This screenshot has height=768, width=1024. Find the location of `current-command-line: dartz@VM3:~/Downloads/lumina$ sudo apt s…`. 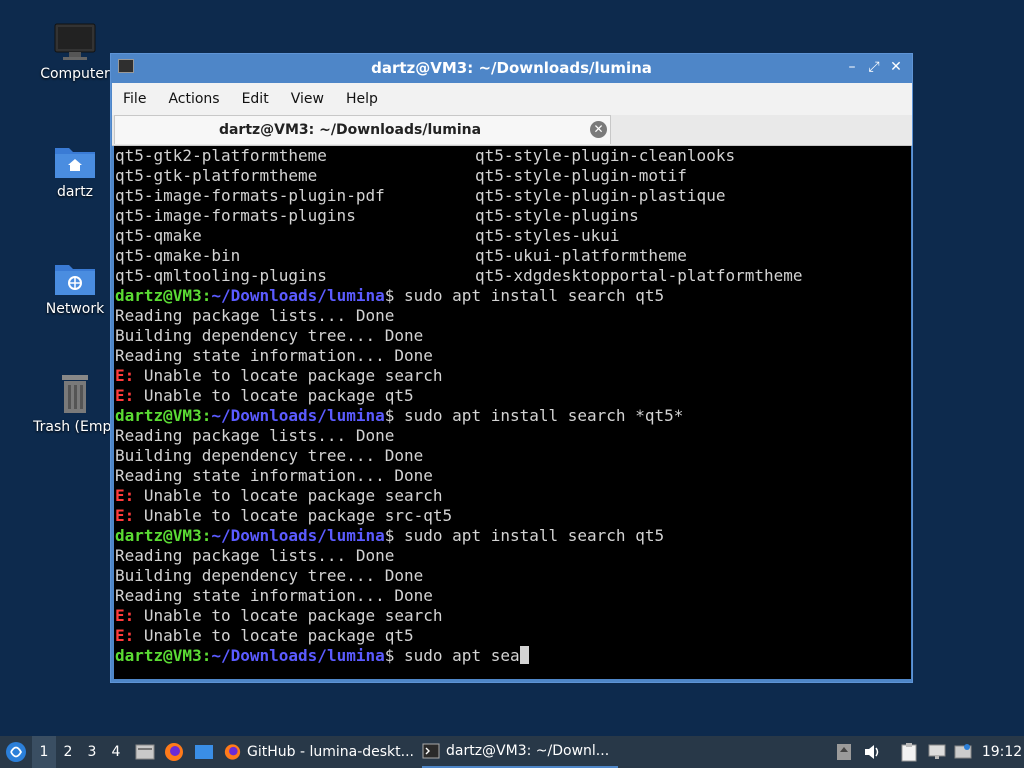

current-command-line: dartz@VM3:~/Downloads/lumina$ sudo apt s… is located at coordinates (322, 656).